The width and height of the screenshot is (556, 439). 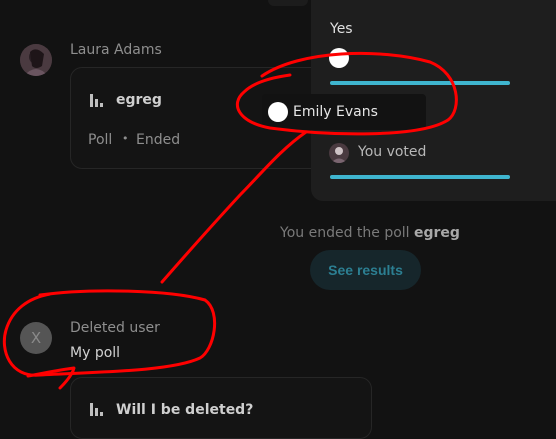 I want to click on voter-avatar-white, so click(x=339, y=58).